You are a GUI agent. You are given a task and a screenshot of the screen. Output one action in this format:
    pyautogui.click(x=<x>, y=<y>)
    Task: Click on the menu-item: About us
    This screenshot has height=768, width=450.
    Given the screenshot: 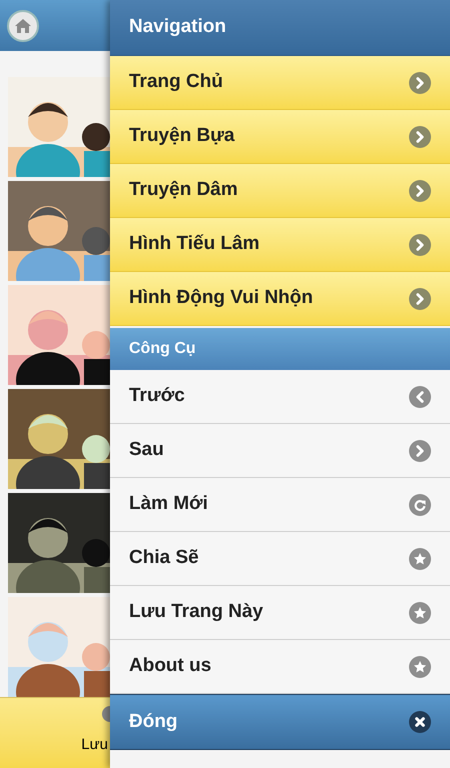 What is the action you would take?
    pyautogui.click(x=280, y=667)
    